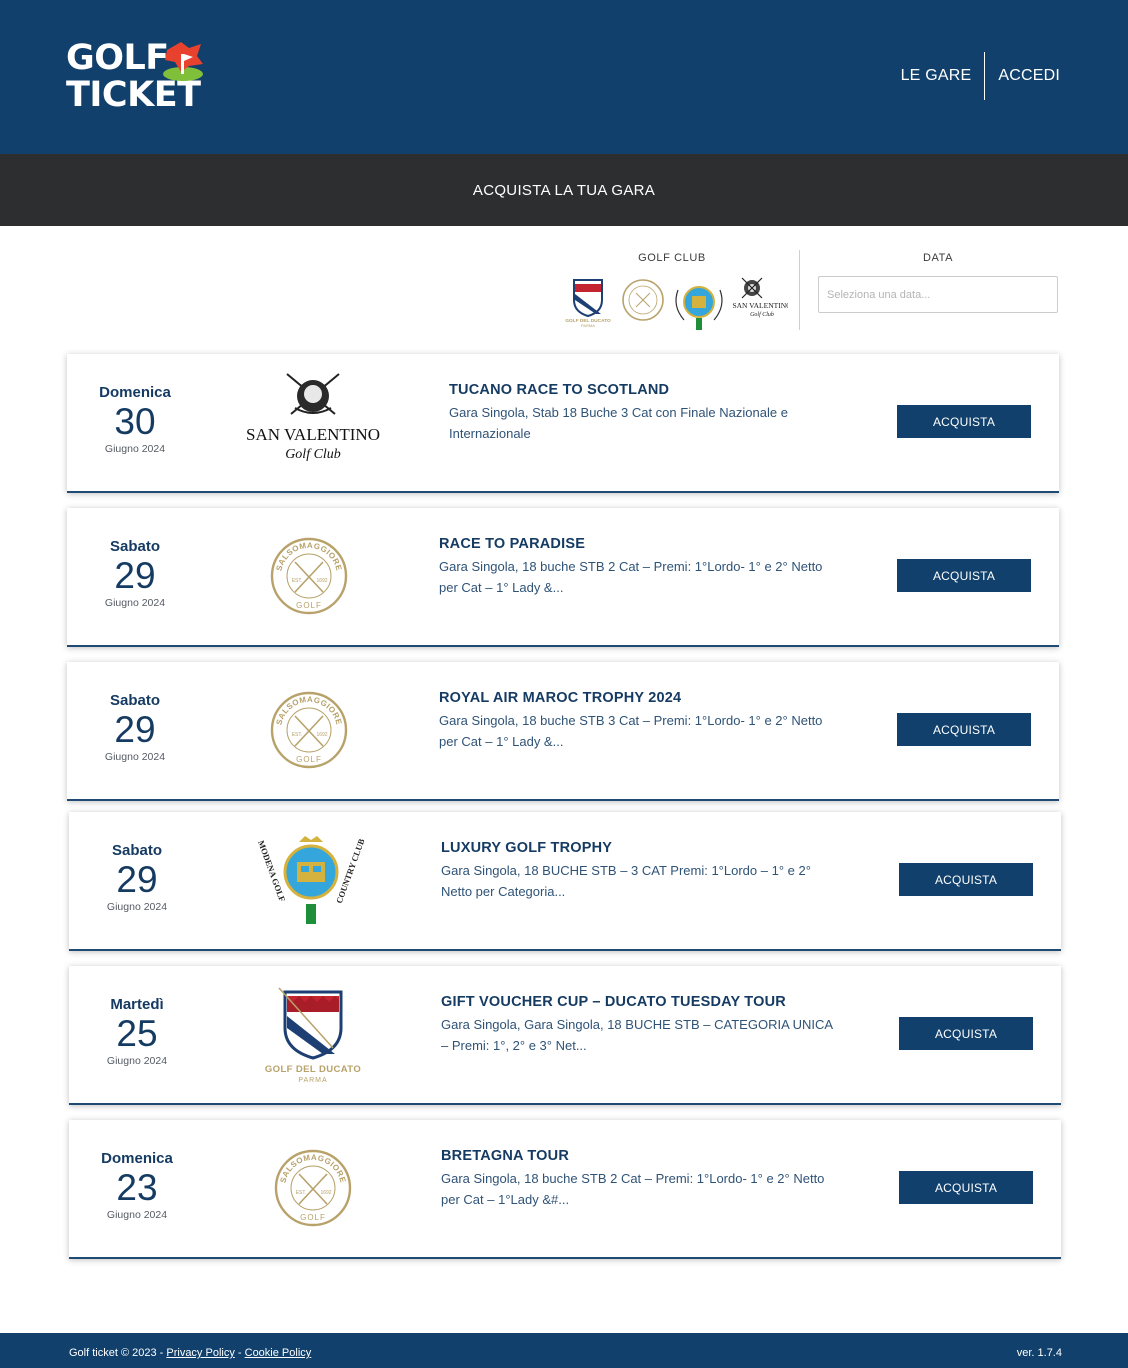  Describe the element at coordinates (564, 77) in the screenshot. I see `site-header: GOLF TICKET LE GARE ACCEDI` at that location.